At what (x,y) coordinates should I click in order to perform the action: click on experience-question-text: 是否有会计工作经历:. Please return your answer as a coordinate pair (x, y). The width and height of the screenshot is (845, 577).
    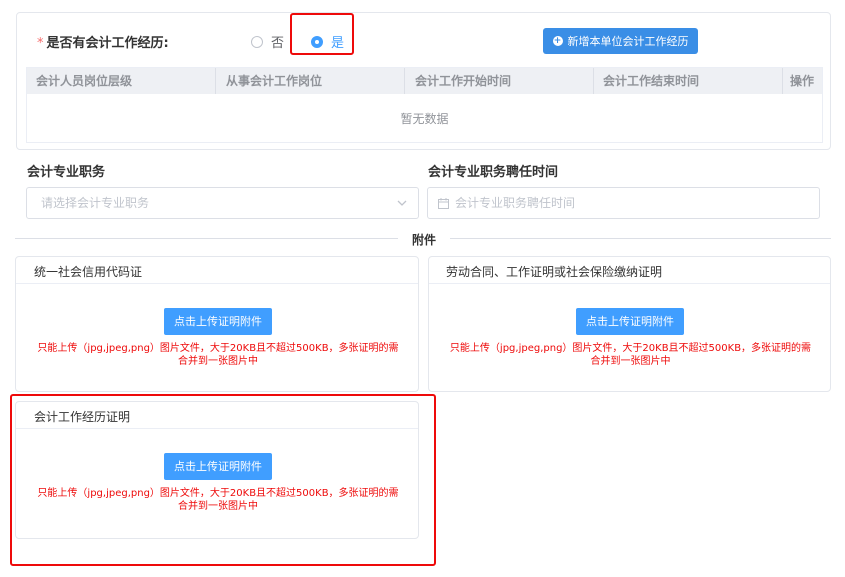
    Looking at the image, I should click on (107, 43).